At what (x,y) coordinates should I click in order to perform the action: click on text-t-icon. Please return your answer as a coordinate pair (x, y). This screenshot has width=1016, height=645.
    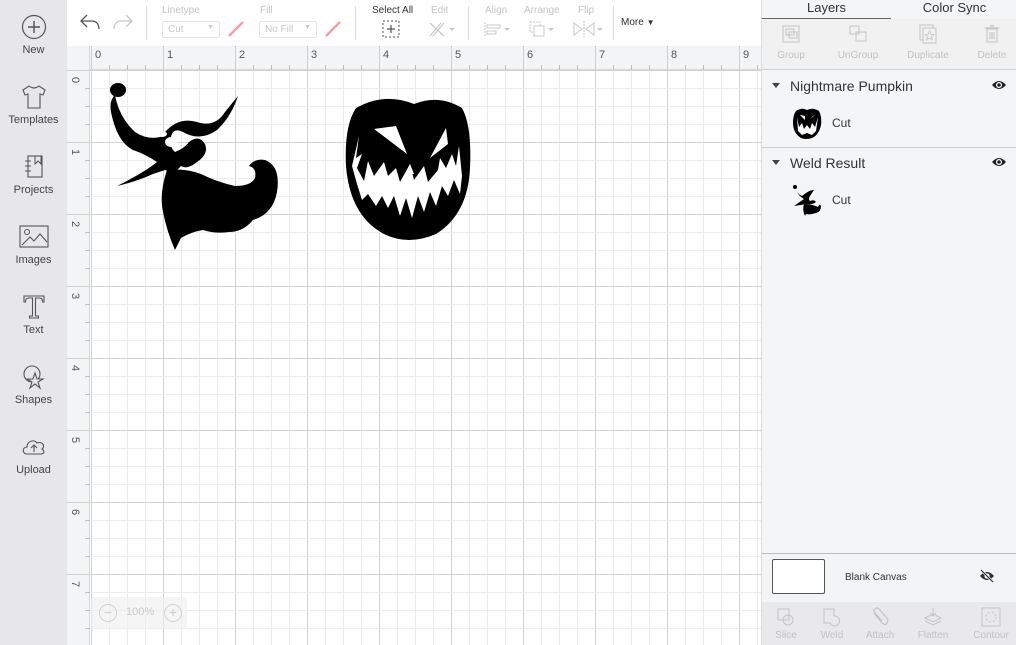
    Looking at the image, I should click on (33, 307).